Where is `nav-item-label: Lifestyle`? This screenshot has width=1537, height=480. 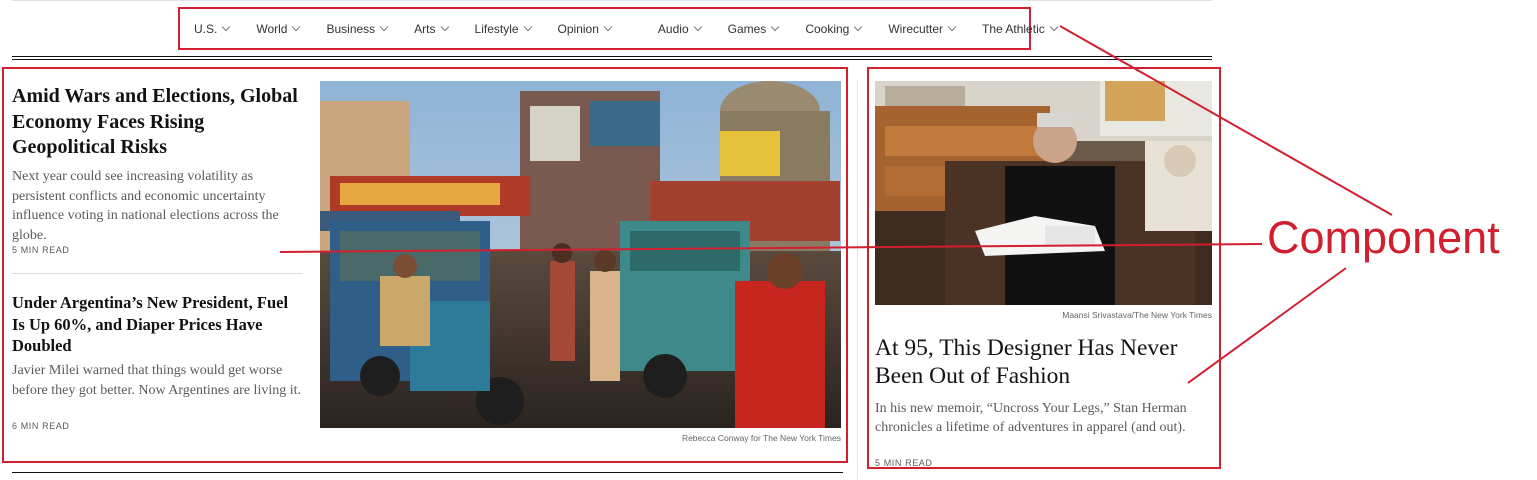 nav-item-label: Lifestyle is located at coordinates (496, 28).